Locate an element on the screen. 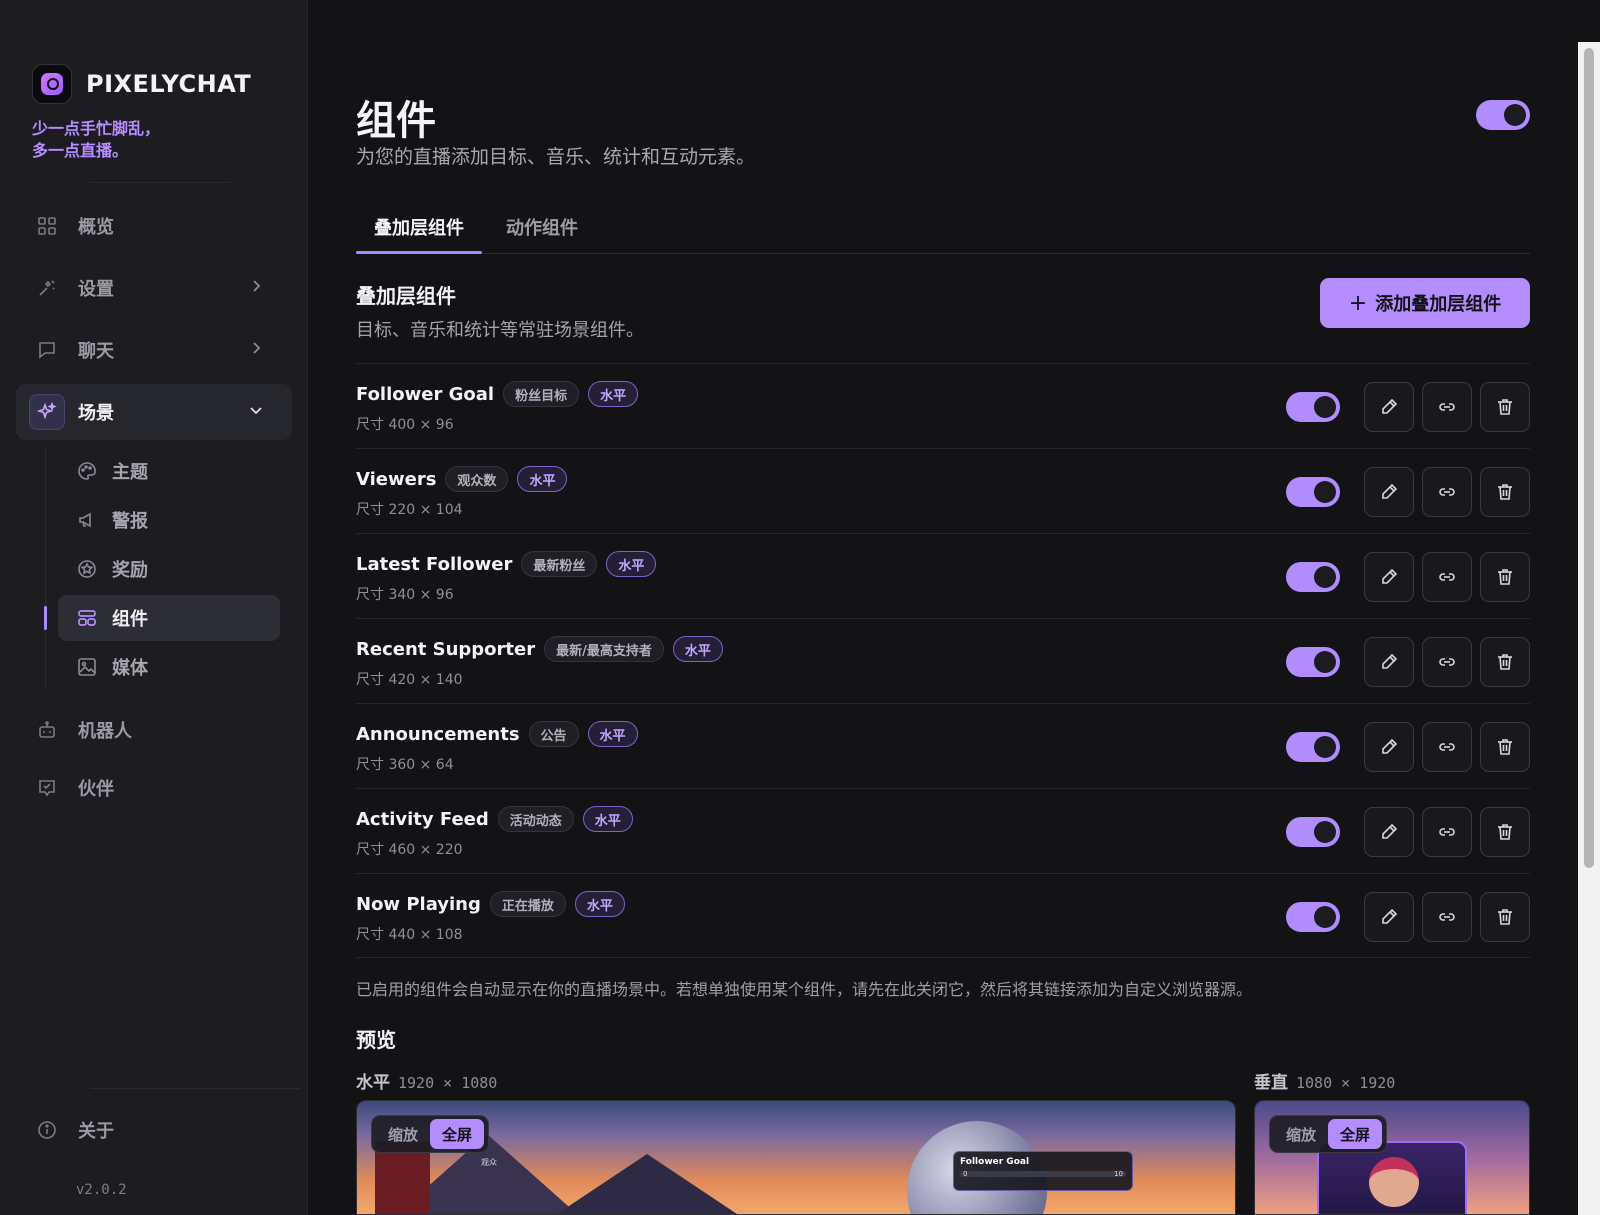 The image size is (1600, 1215). chevron-right-icon is located at coordinates (256, 286).